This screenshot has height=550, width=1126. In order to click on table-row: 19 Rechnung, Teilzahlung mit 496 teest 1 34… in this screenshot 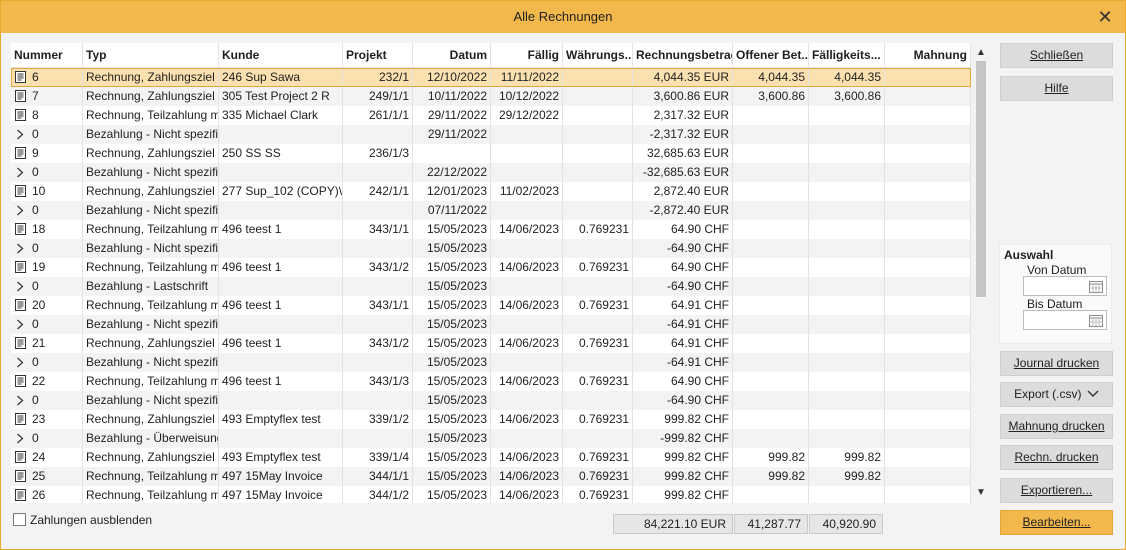, I will do `click(491, 267)`.